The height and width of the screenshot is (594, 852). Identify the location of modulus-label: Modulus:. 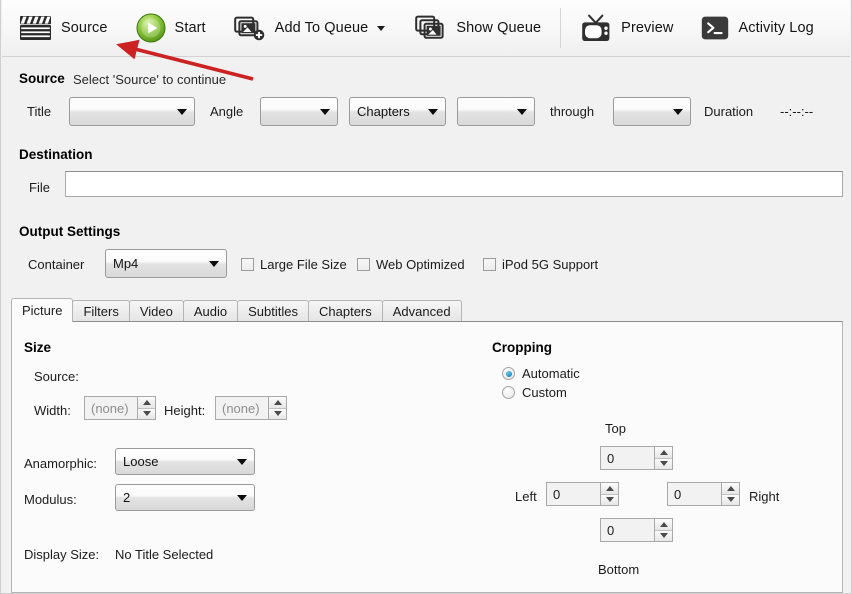
(50, 499).